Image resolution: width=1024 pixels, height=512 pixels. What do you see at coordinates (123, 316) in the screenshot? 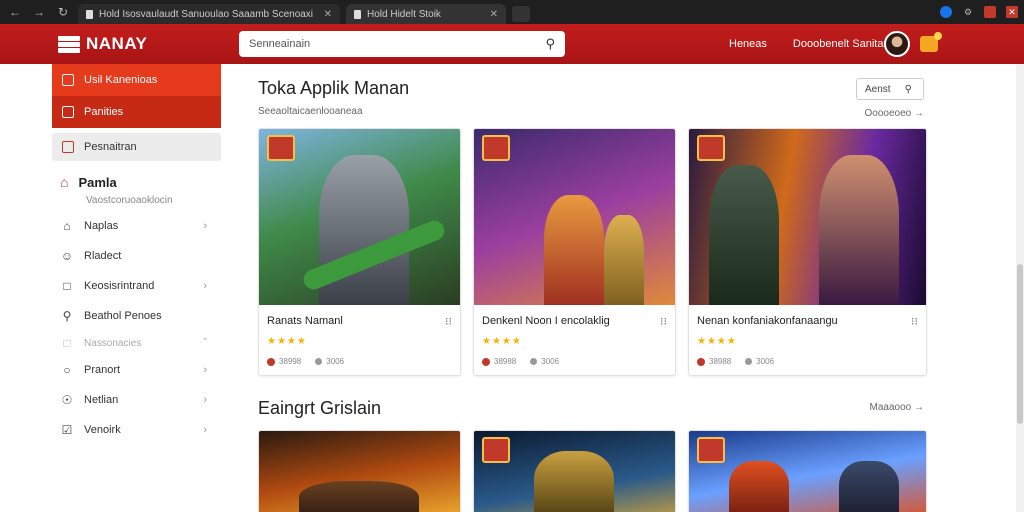
I see `sidebar-item-label: Beathol Penoes` at bounding box center [123, 316].